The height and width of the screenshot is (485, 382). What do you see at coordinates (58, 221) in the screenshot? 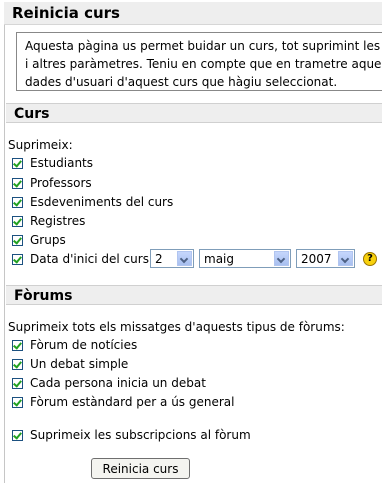
I see `option-label: Registres` at bounding box center [58, 221].